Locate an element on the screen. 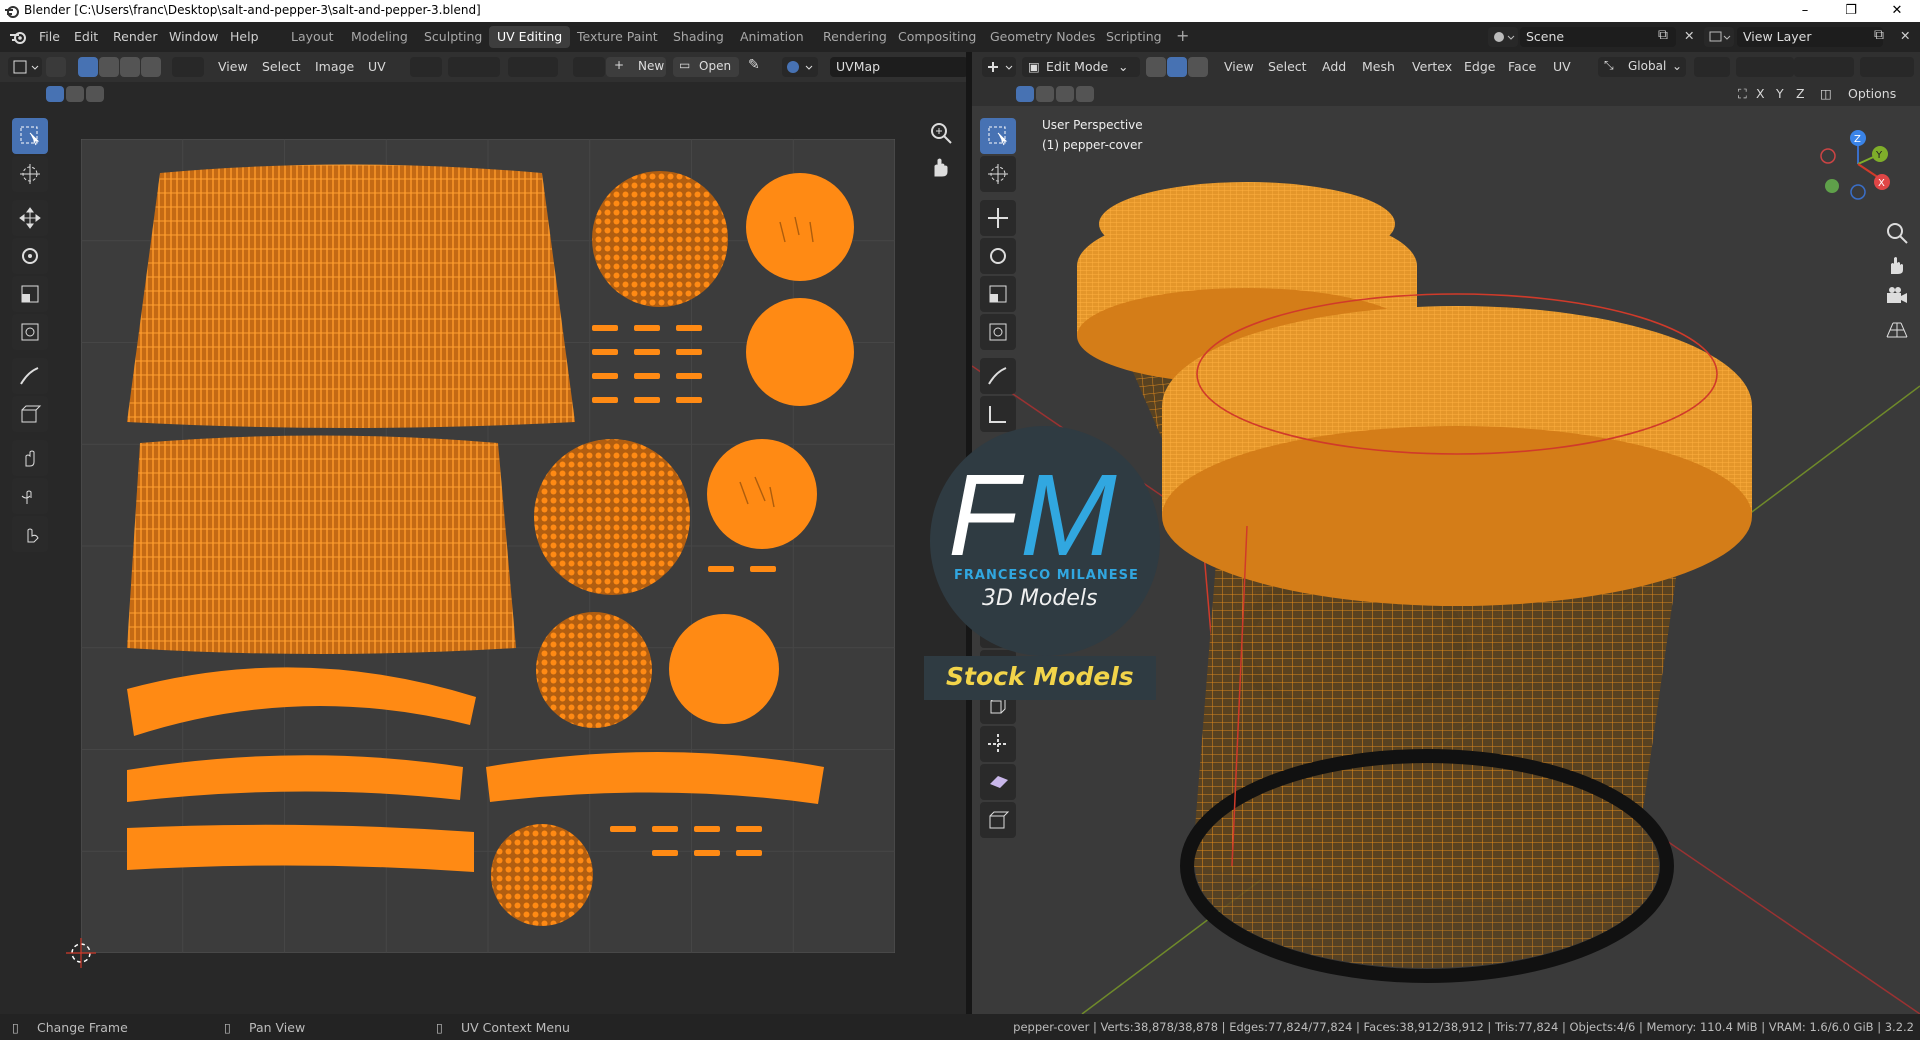 The image size is (1920, 1040). vp-select-invert-icon is located at coordinates (1085, 94).